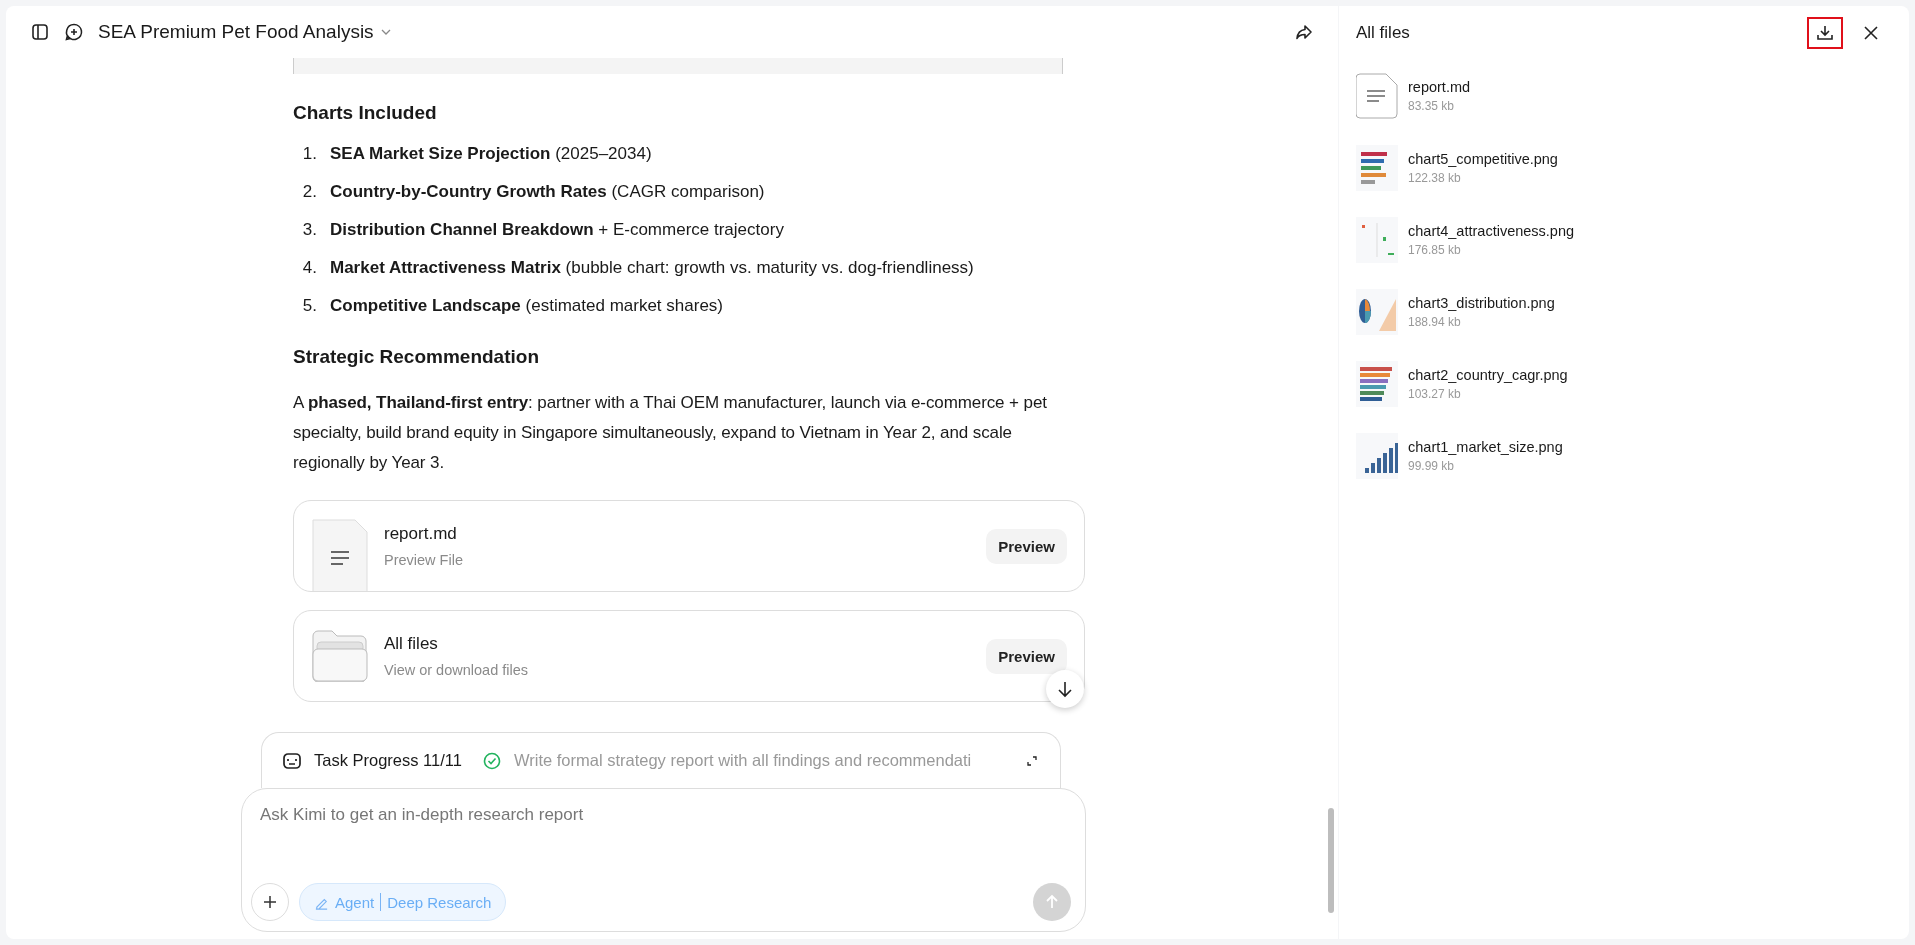 This screenshot has width=1915, height=945. What do you see at coordinates (670, 433) in the screenshot?
I see `paragraph: A phased, Thailand-first entry: partner with a Thai OEM manufacturer, launch via e-commerce + pet specialty, build brand equity in Singapore simultaneously, expand to Vietnam in Year 2, and scale regionally by Year 3.` at bounding box center [670, 433].